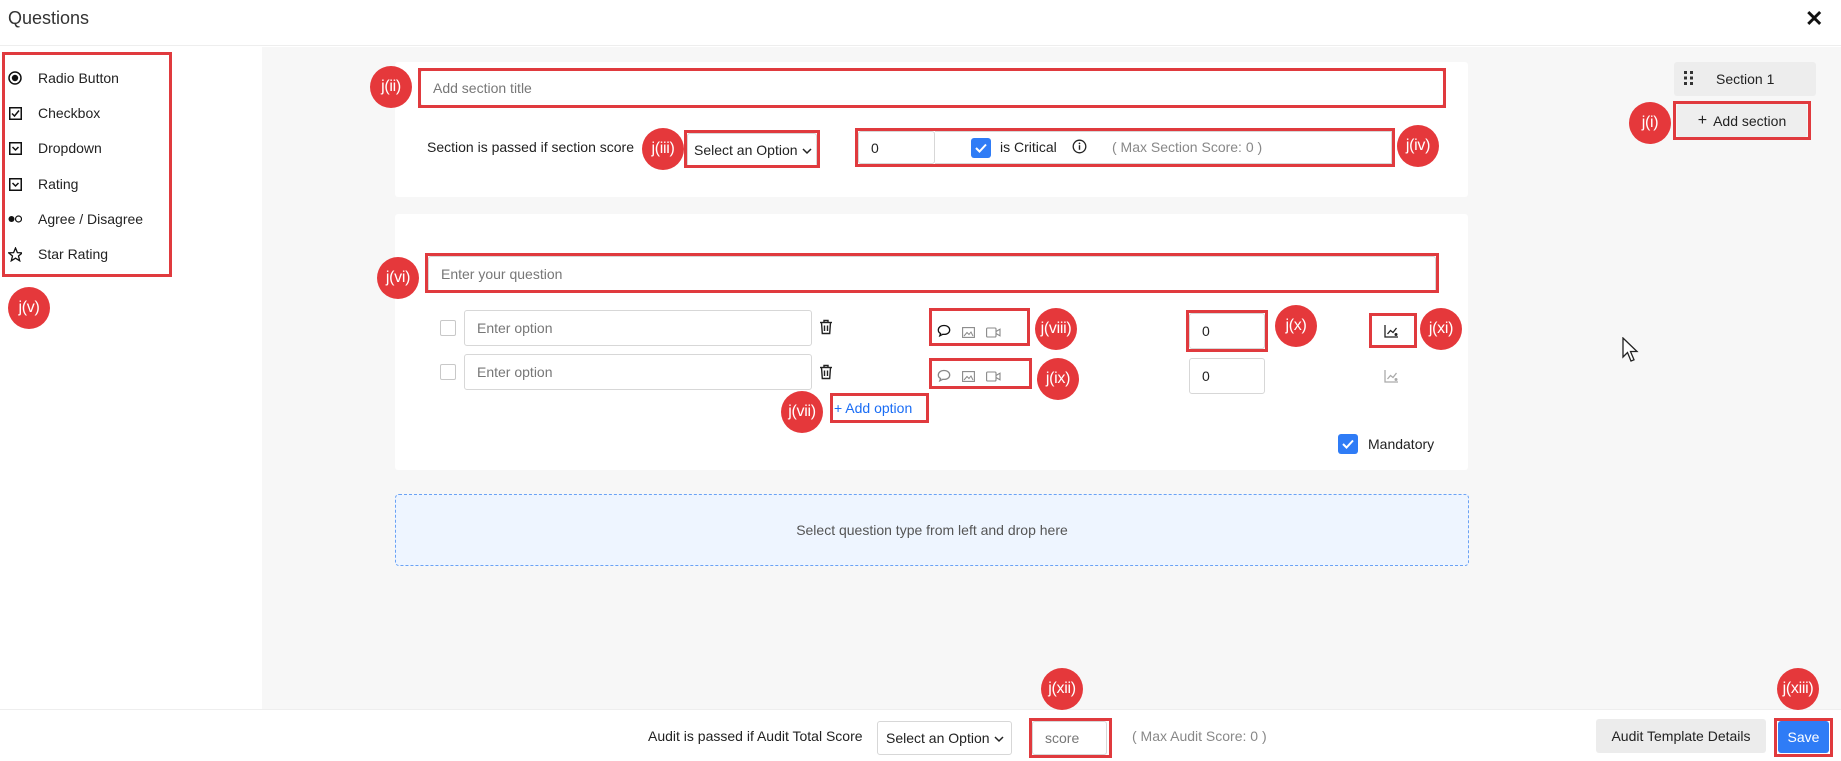 The width and height of the screenshot is (1841, 761). Describe the element at coordinates (1391, 377) in the screenshot. I see `chart-icon` at that location.